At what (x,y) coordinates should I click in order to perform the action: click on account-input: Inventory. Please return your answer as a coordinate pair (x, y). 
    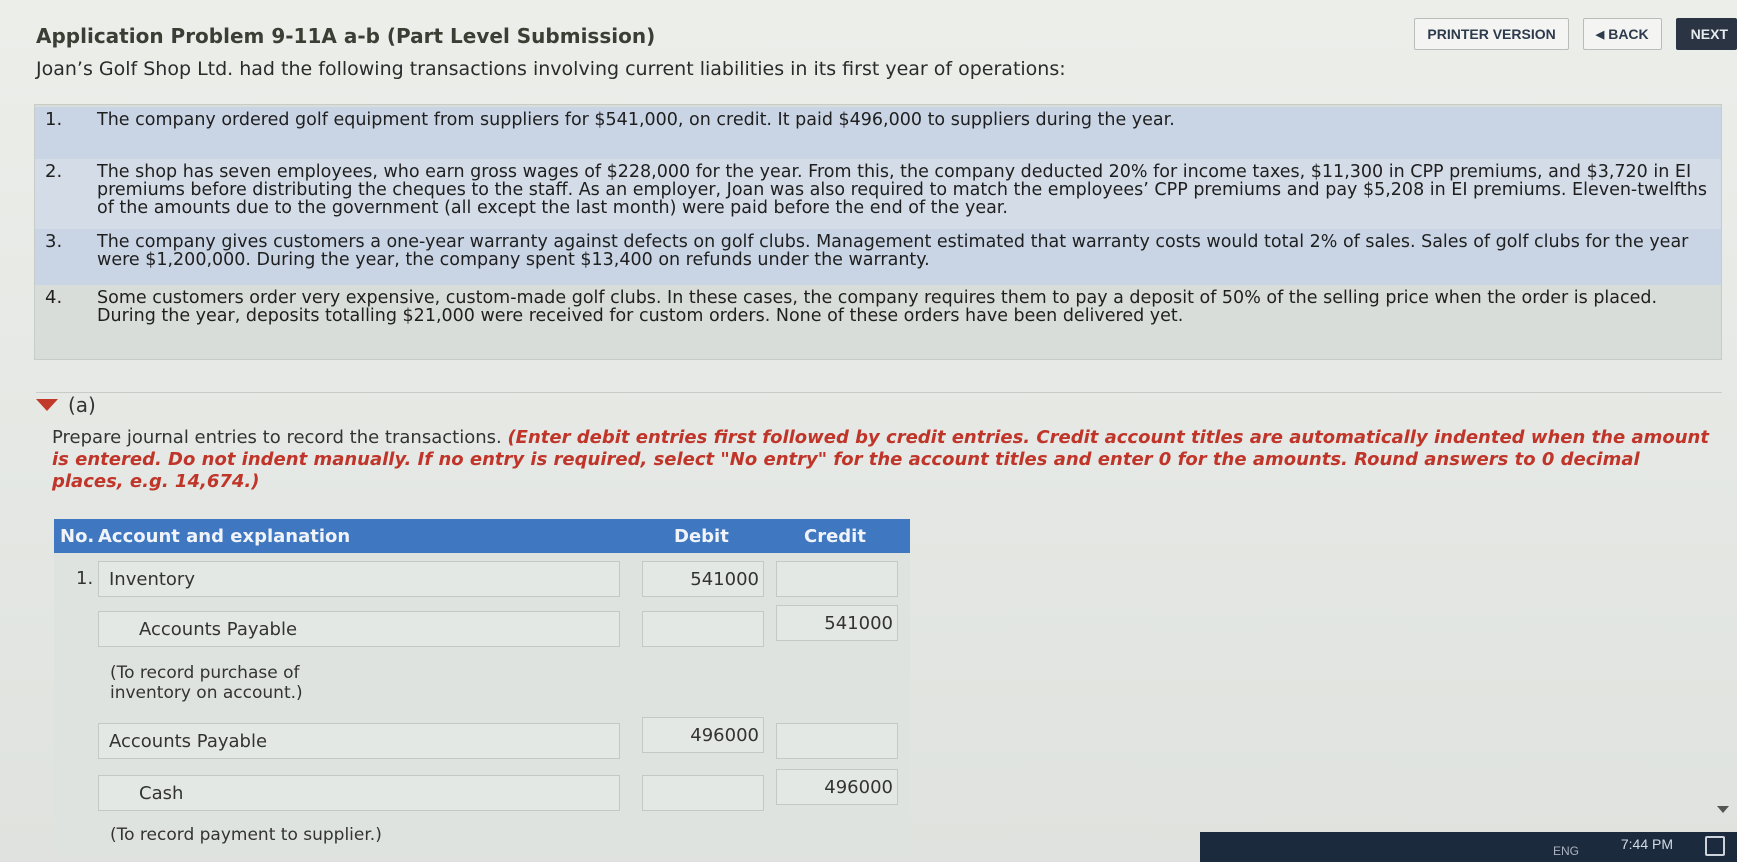
    Looking at the image, I should click on (359, 579).